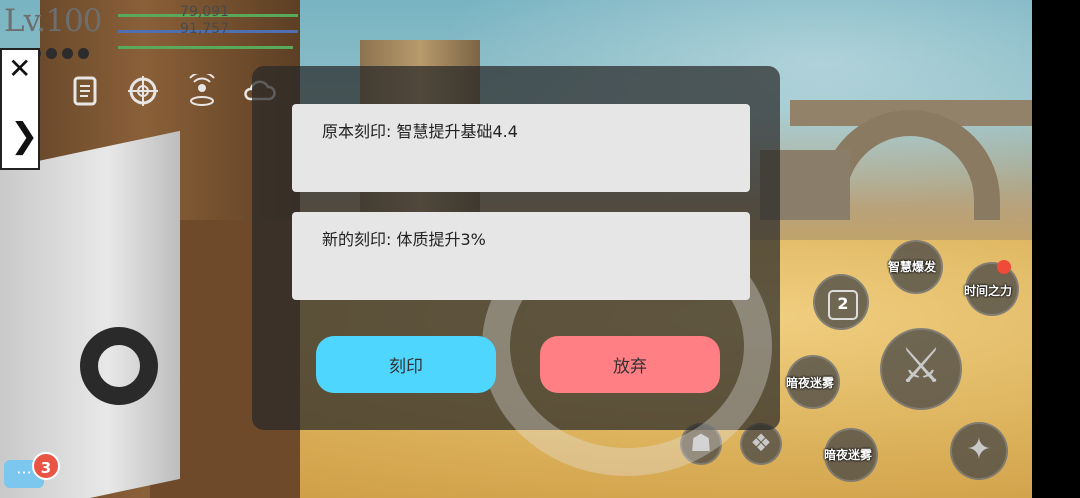 Image resolution: width=1080 pixels, height=498 pixels. Describe the element at coordinates (205, 47) in the screenshot. I see `exp-bar` at that location.